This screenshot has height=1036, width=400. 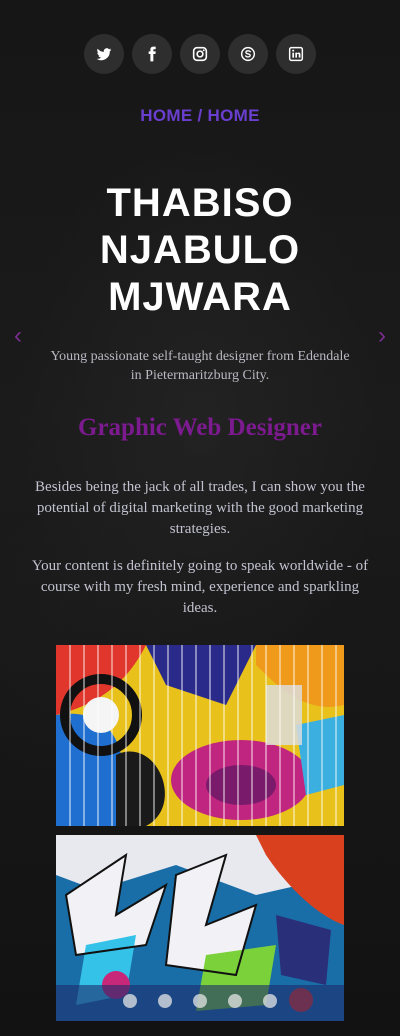 I want to click on carousel-dots, so click(x=200, y=1001).